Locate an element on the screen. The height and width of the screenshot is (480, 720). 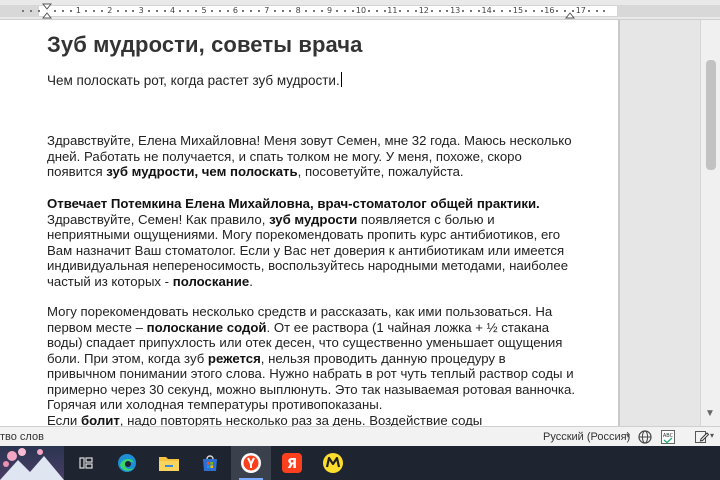
ruler-right-margin is located at coordinates (669, 11).